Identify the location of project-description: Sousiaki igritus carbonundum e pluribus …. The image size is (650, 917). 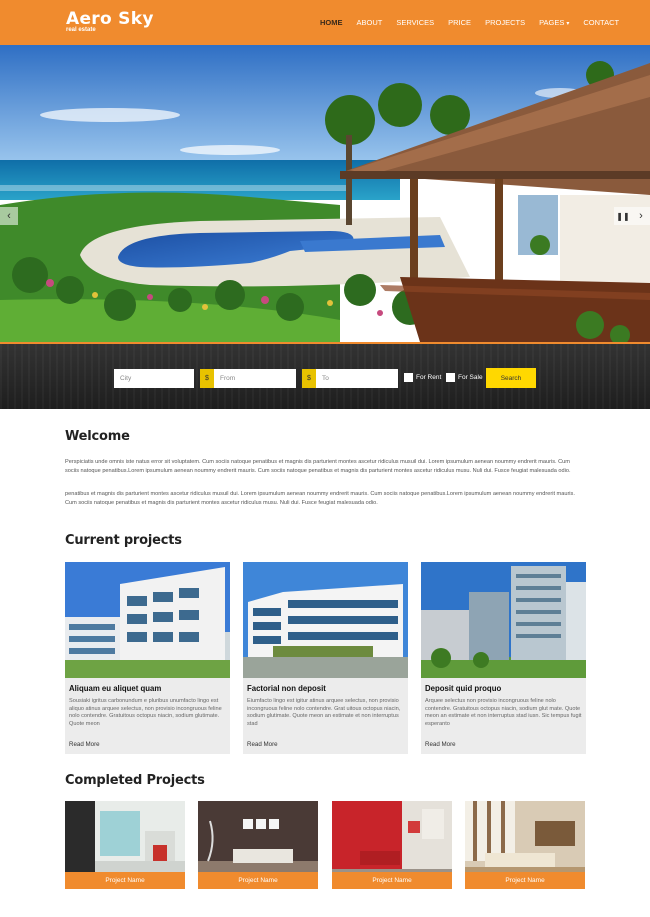
(145, 712).